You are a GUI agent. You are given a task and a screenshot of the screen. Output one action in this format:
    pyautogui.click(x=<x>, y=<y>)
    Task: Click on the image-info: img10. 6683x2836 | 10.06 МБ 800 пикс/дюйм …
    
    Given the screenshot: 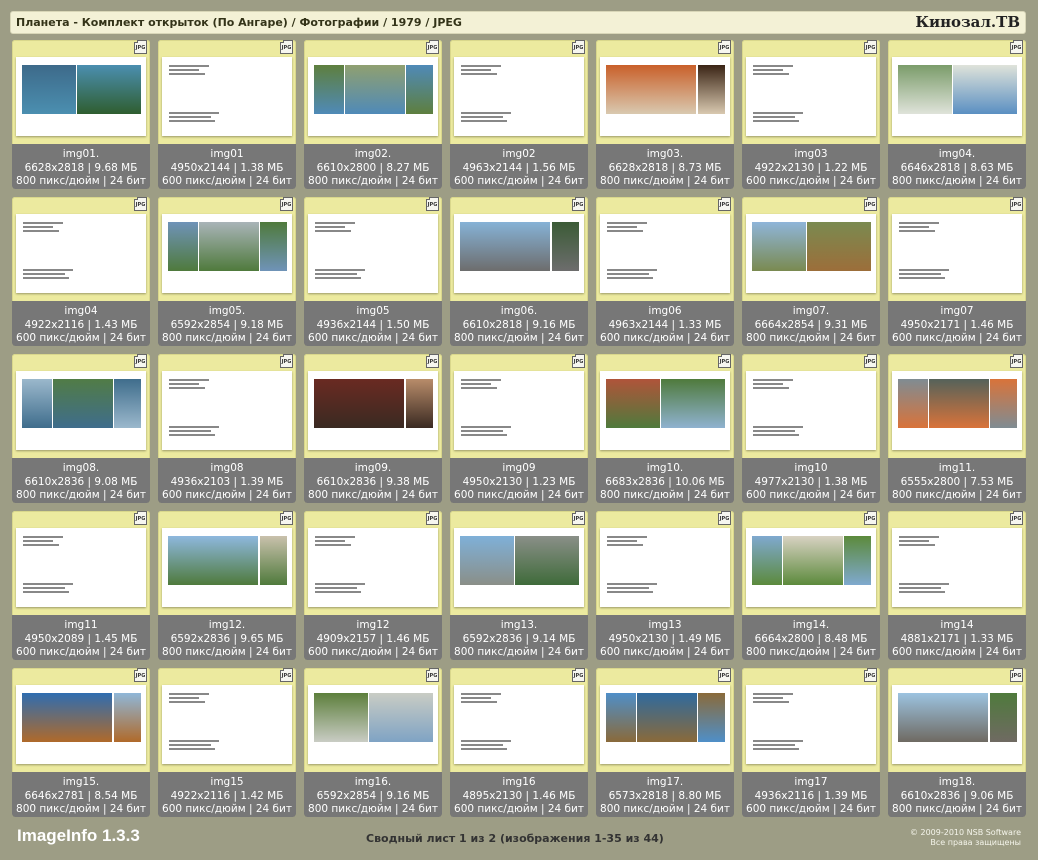 What is the action you would take?
    pyautogui.click(x=665, y=480)
    